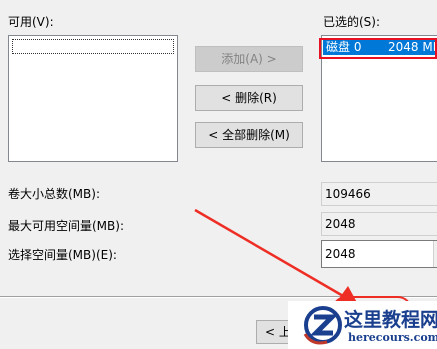 The width and height of the screenshot is (437, 349). I want to click on watermark: 这里教程网 herecours.com, so click(362, 325).